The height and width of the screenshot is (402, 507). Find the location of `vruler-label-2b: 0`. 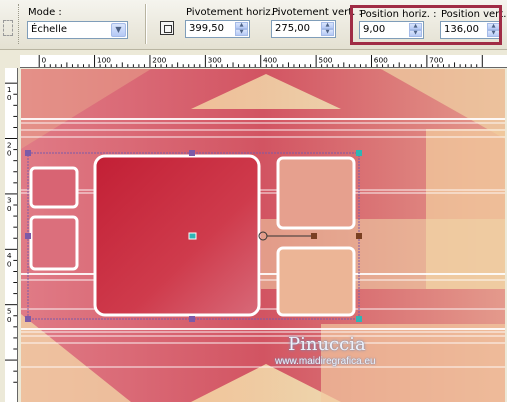

vruler-label-2b: 0 is located at coordinates (9, 153).